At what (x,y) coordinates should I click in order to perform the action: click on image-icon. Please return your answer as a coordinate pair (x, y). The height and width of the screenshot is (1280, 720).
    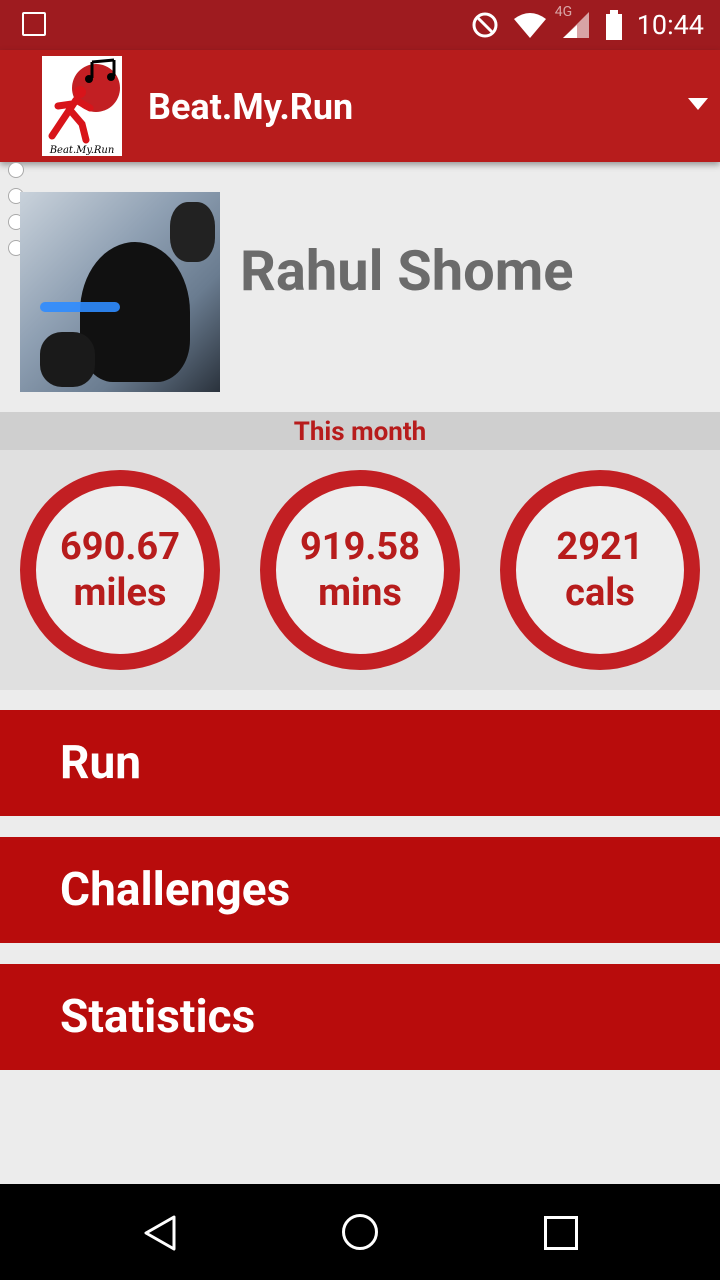
    Looking at the image, I should click on (34, 24).